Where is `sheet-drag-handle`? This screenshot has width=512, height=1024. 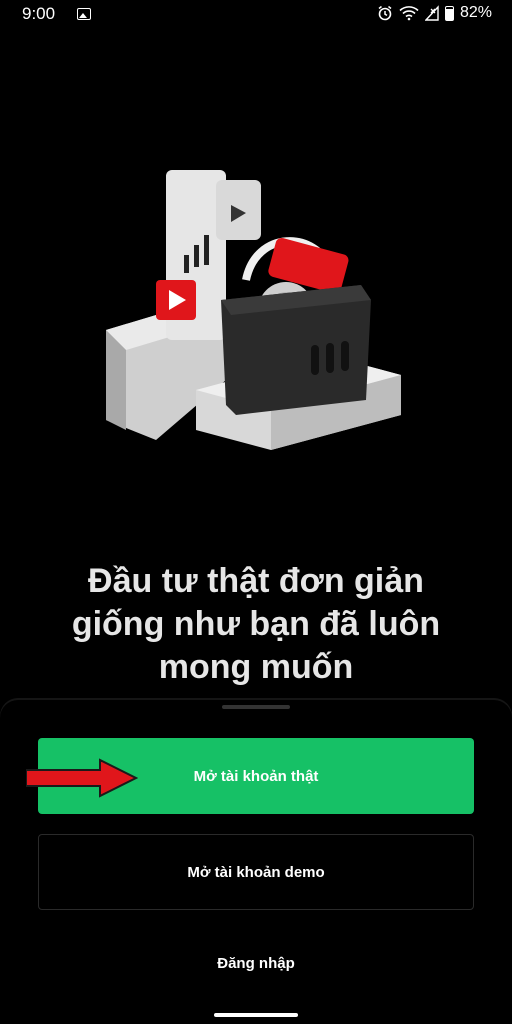 sheet-drag-handle is located at coordinates (256, 707).